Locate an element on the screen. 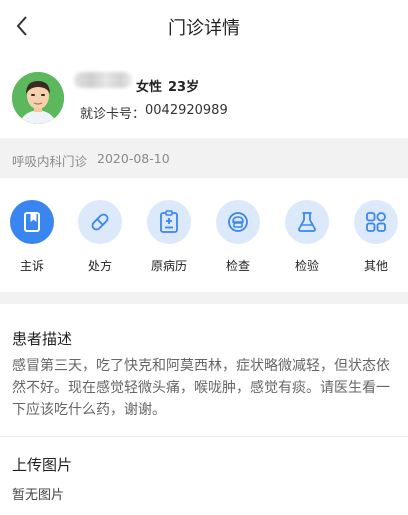 The image size is (408, 515). visit-info-bar: 呼吸内科门诊 2020-08-10 is located at coordinates (204, 158).